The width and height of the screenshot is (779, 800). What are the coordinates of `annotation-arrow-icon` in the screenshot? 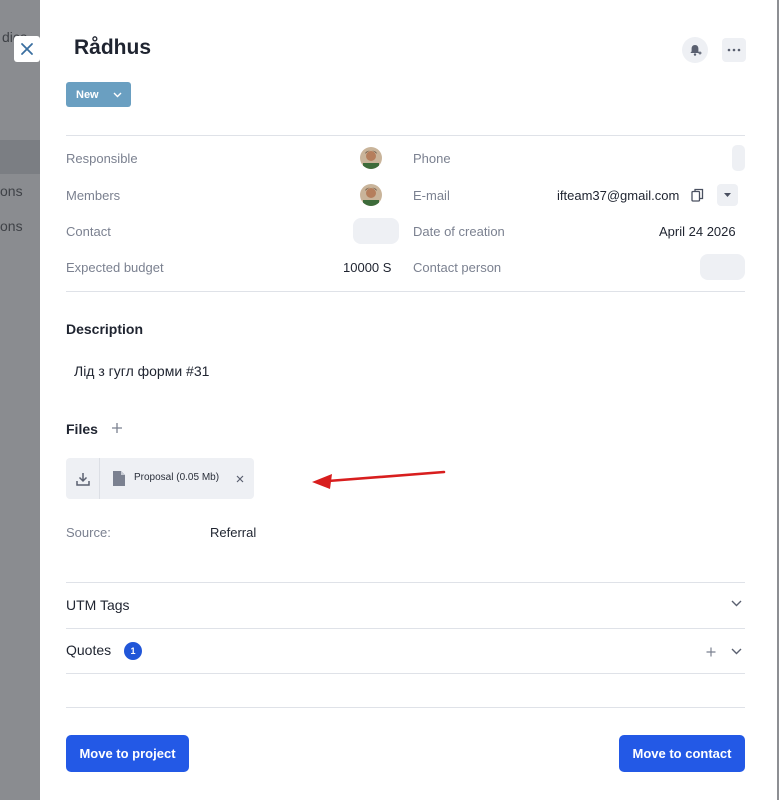 It's located at (379, 479).